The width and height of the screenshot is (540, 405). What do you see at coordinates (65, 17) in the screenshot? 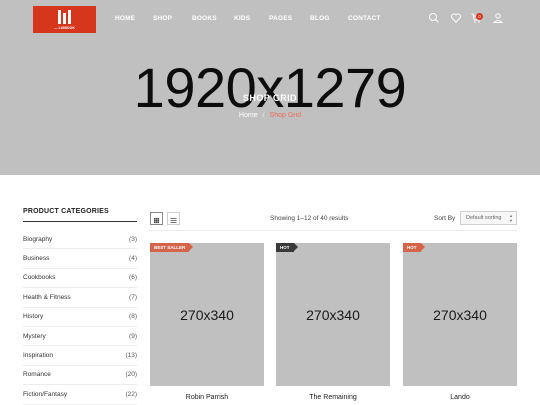
I see `logo-icon` at bounding box center [65, 17].